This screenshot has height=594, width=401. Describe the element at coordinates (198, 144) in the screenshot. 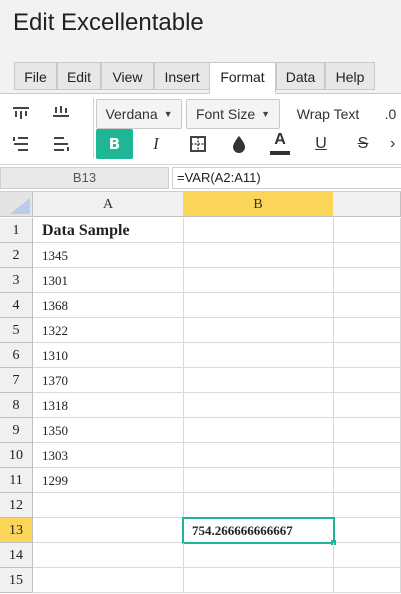

I see `borders-icon` at that location.